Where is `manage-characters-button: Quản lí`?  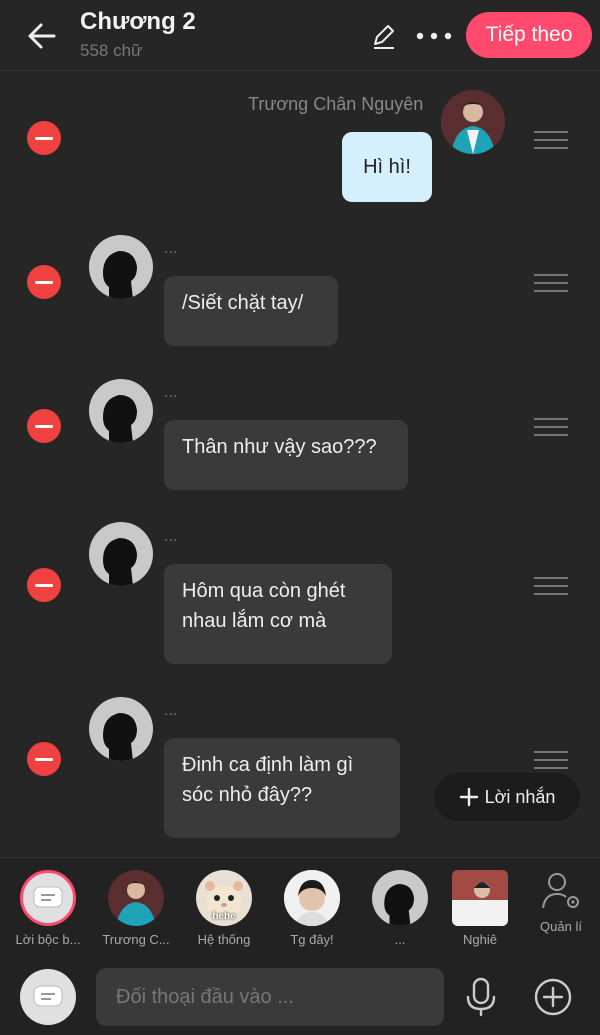 manage-characters-button: Quản lí is located at coordinates (560, 902).